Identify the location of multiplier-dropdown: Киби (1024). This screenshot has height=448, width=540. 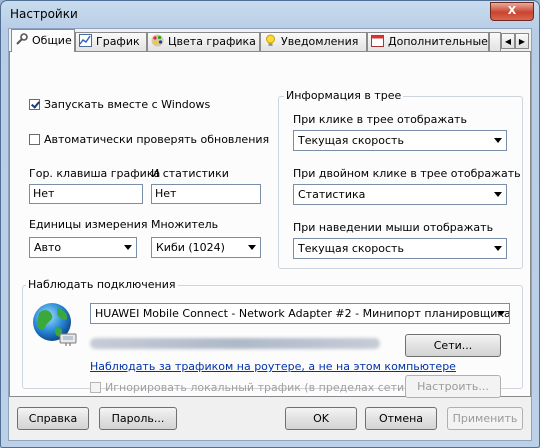
(206, 247).